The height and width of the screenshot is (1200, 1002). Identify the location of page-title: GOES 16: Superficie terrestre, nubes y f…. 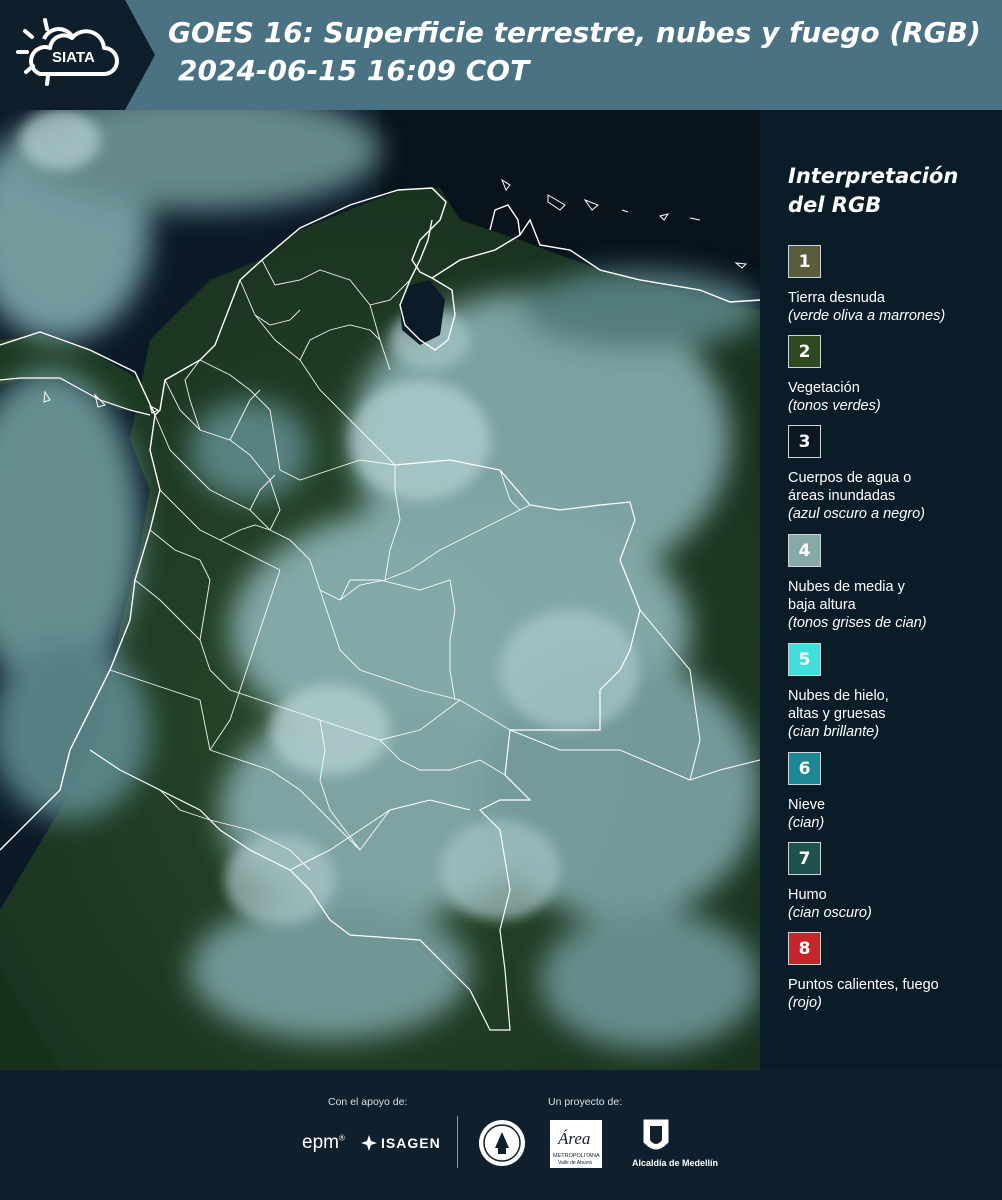
(574, 32).